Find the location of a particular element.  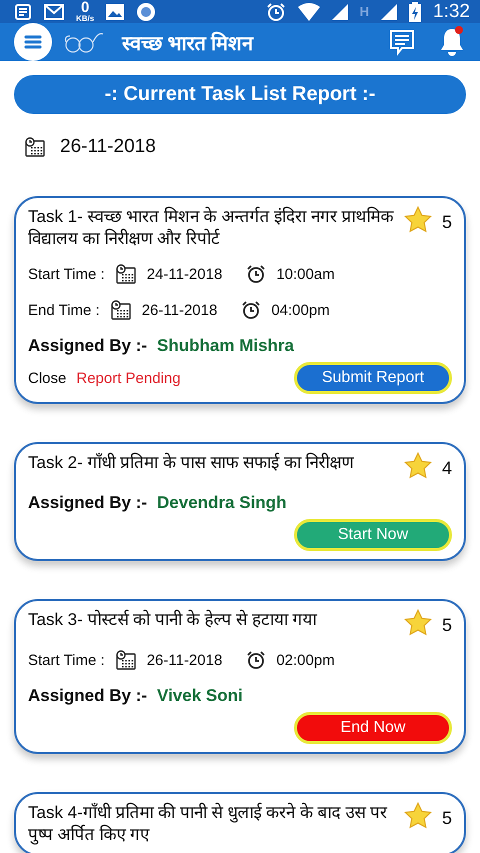

assignee-name: Shubham Mishra is located at coordinates (225, 346).